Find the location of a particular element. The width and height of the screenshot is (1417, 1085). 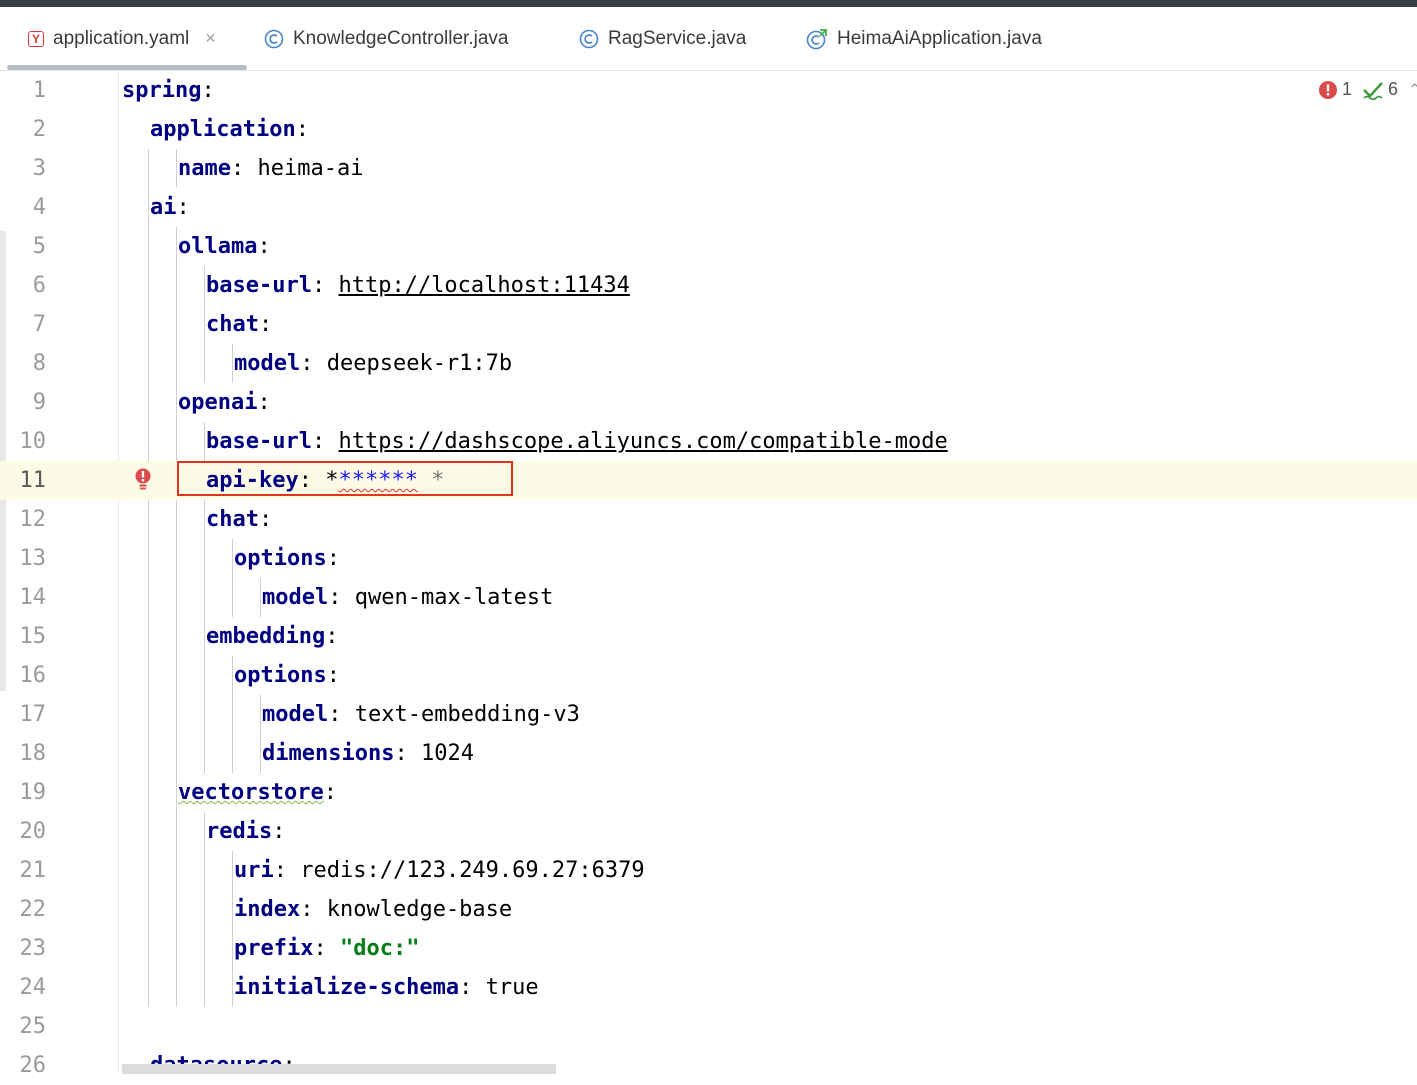

code-line: 16 options: is located at coordinates (708, 675).